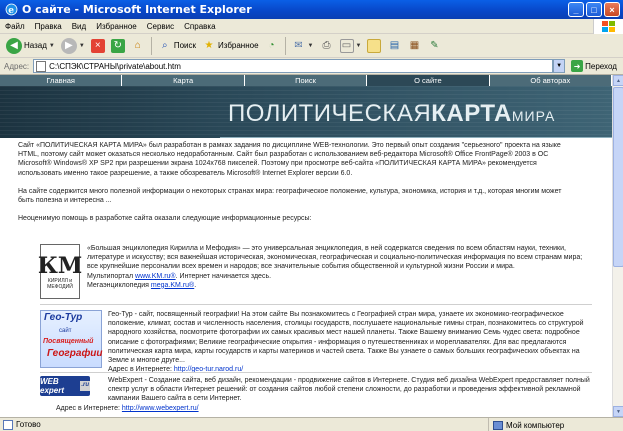  What do you see at coordinates (85, 386) in the screenshot?
I see `webexpert-logo-ru: .ru` at bounding box center [85, 386].